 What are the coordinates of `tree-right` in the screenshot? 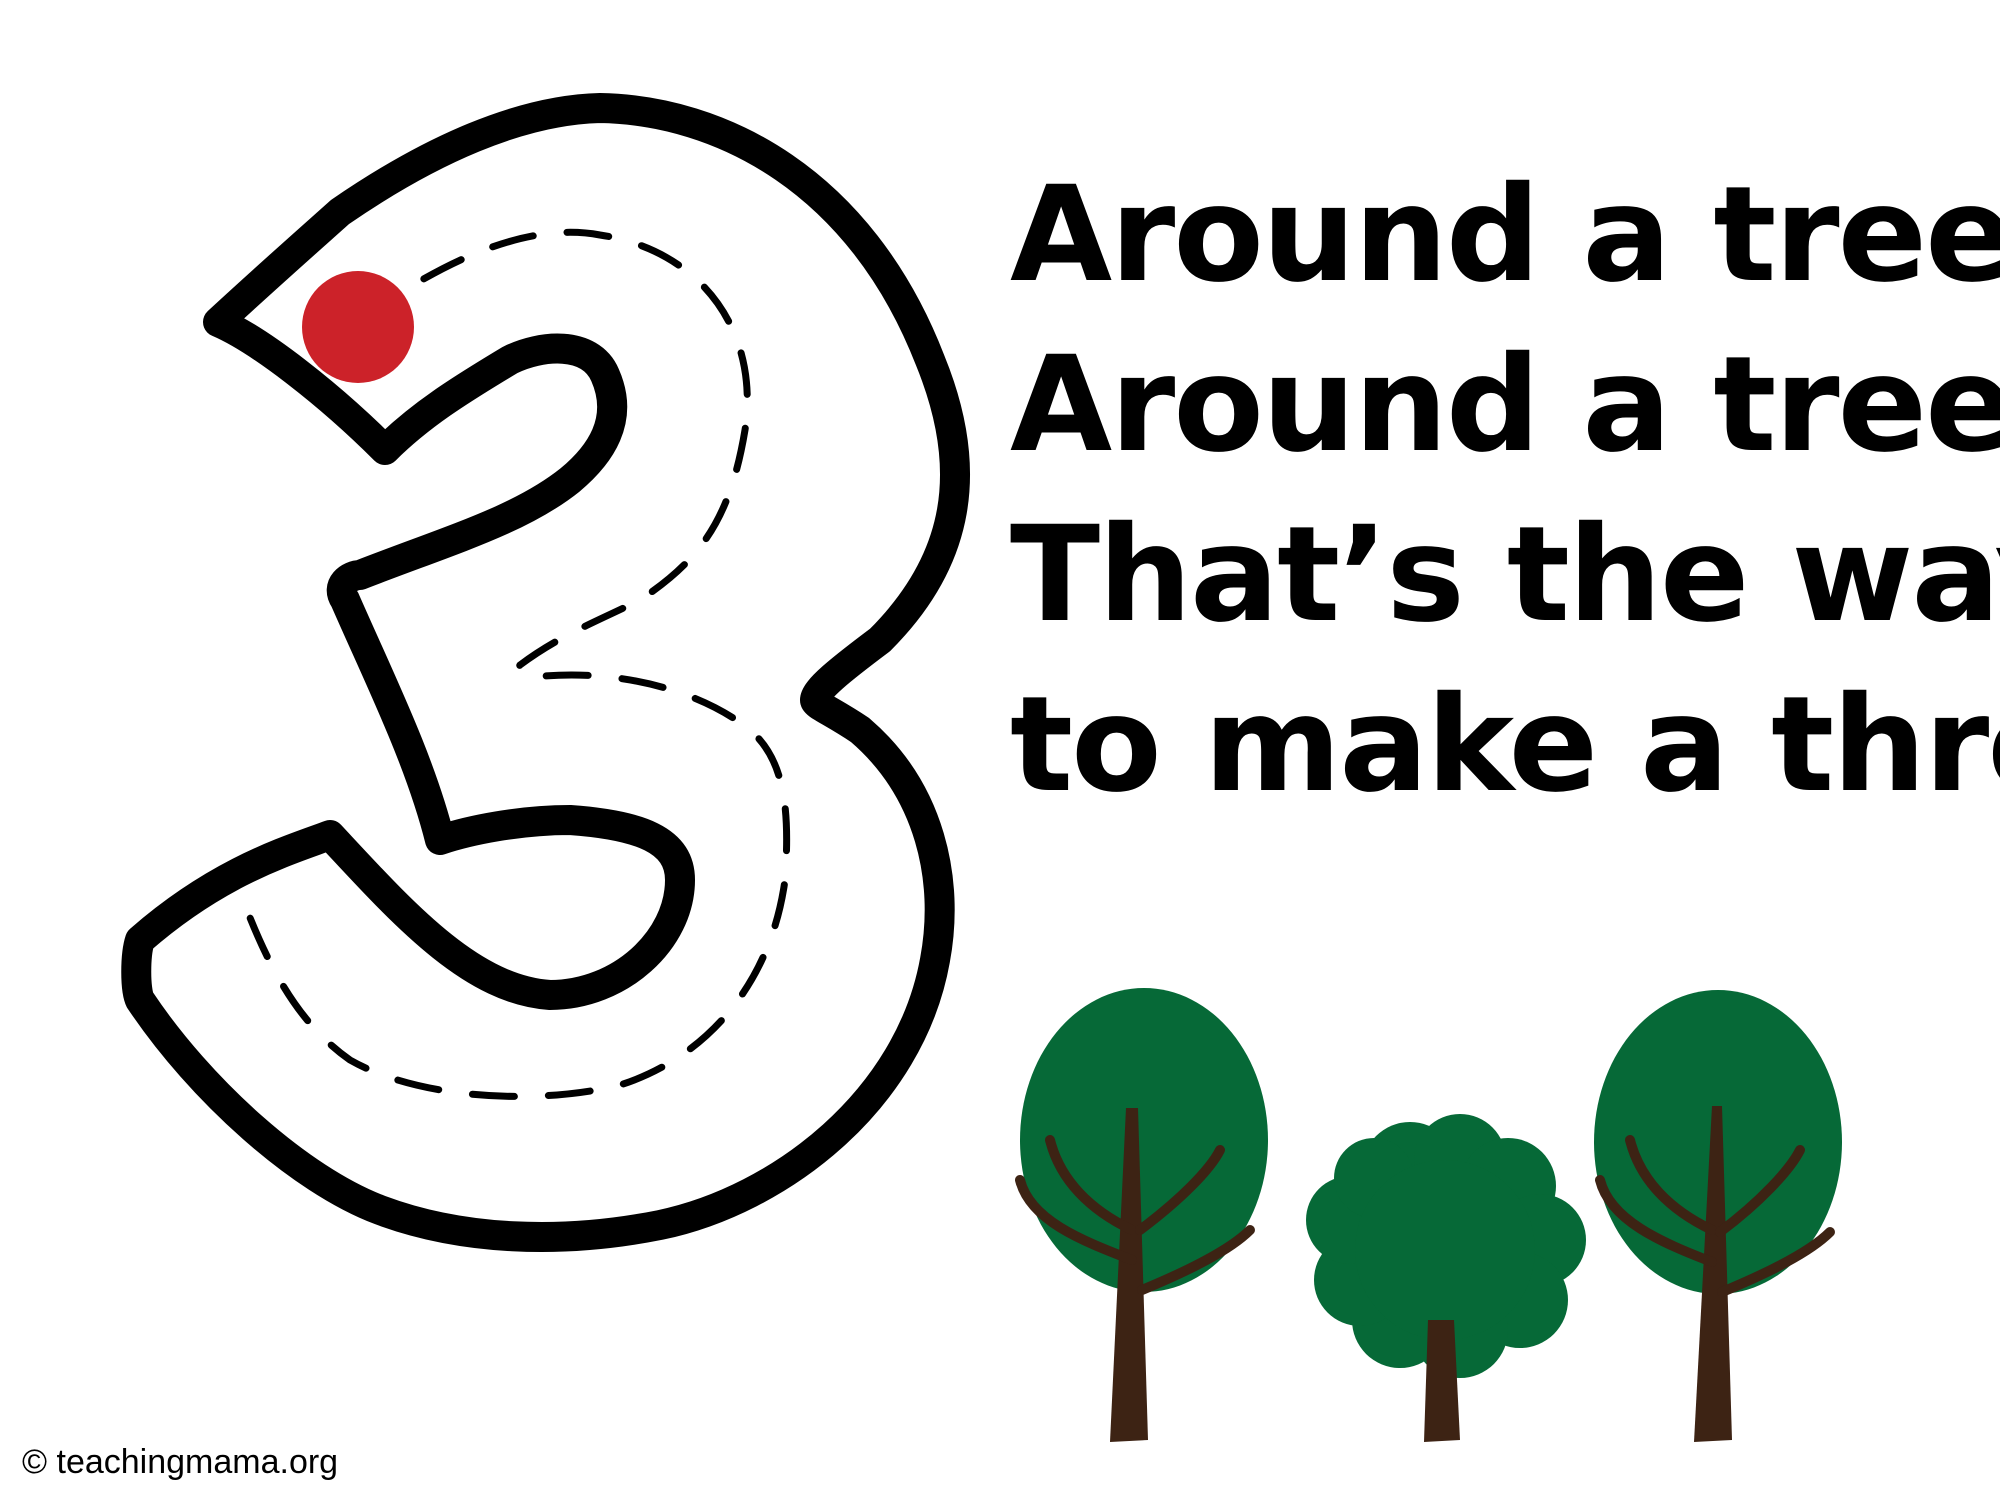 It's located at (1718, 1216).